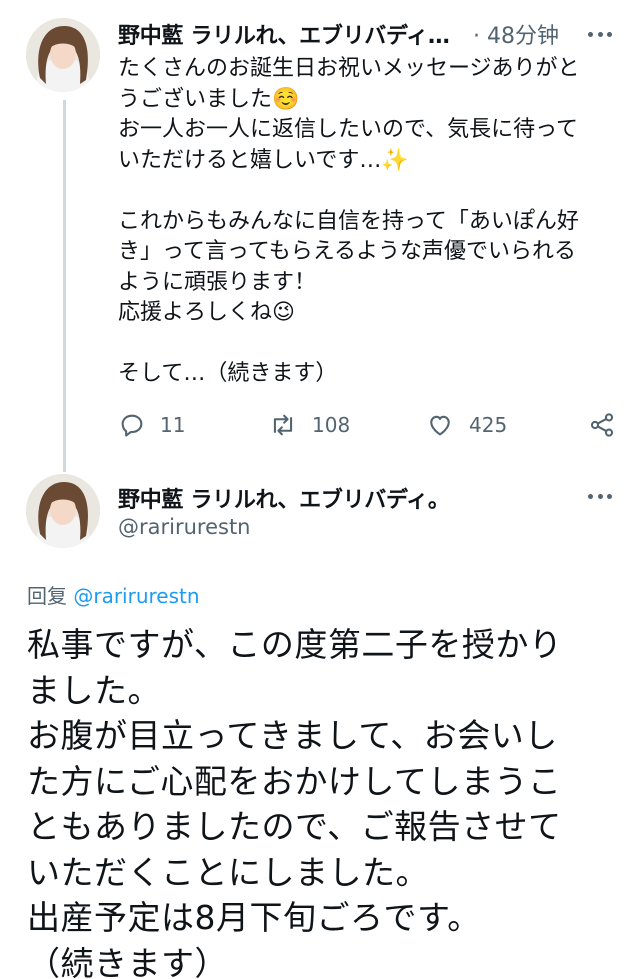  I want to click on reply-button: 11, so click(151, 425).